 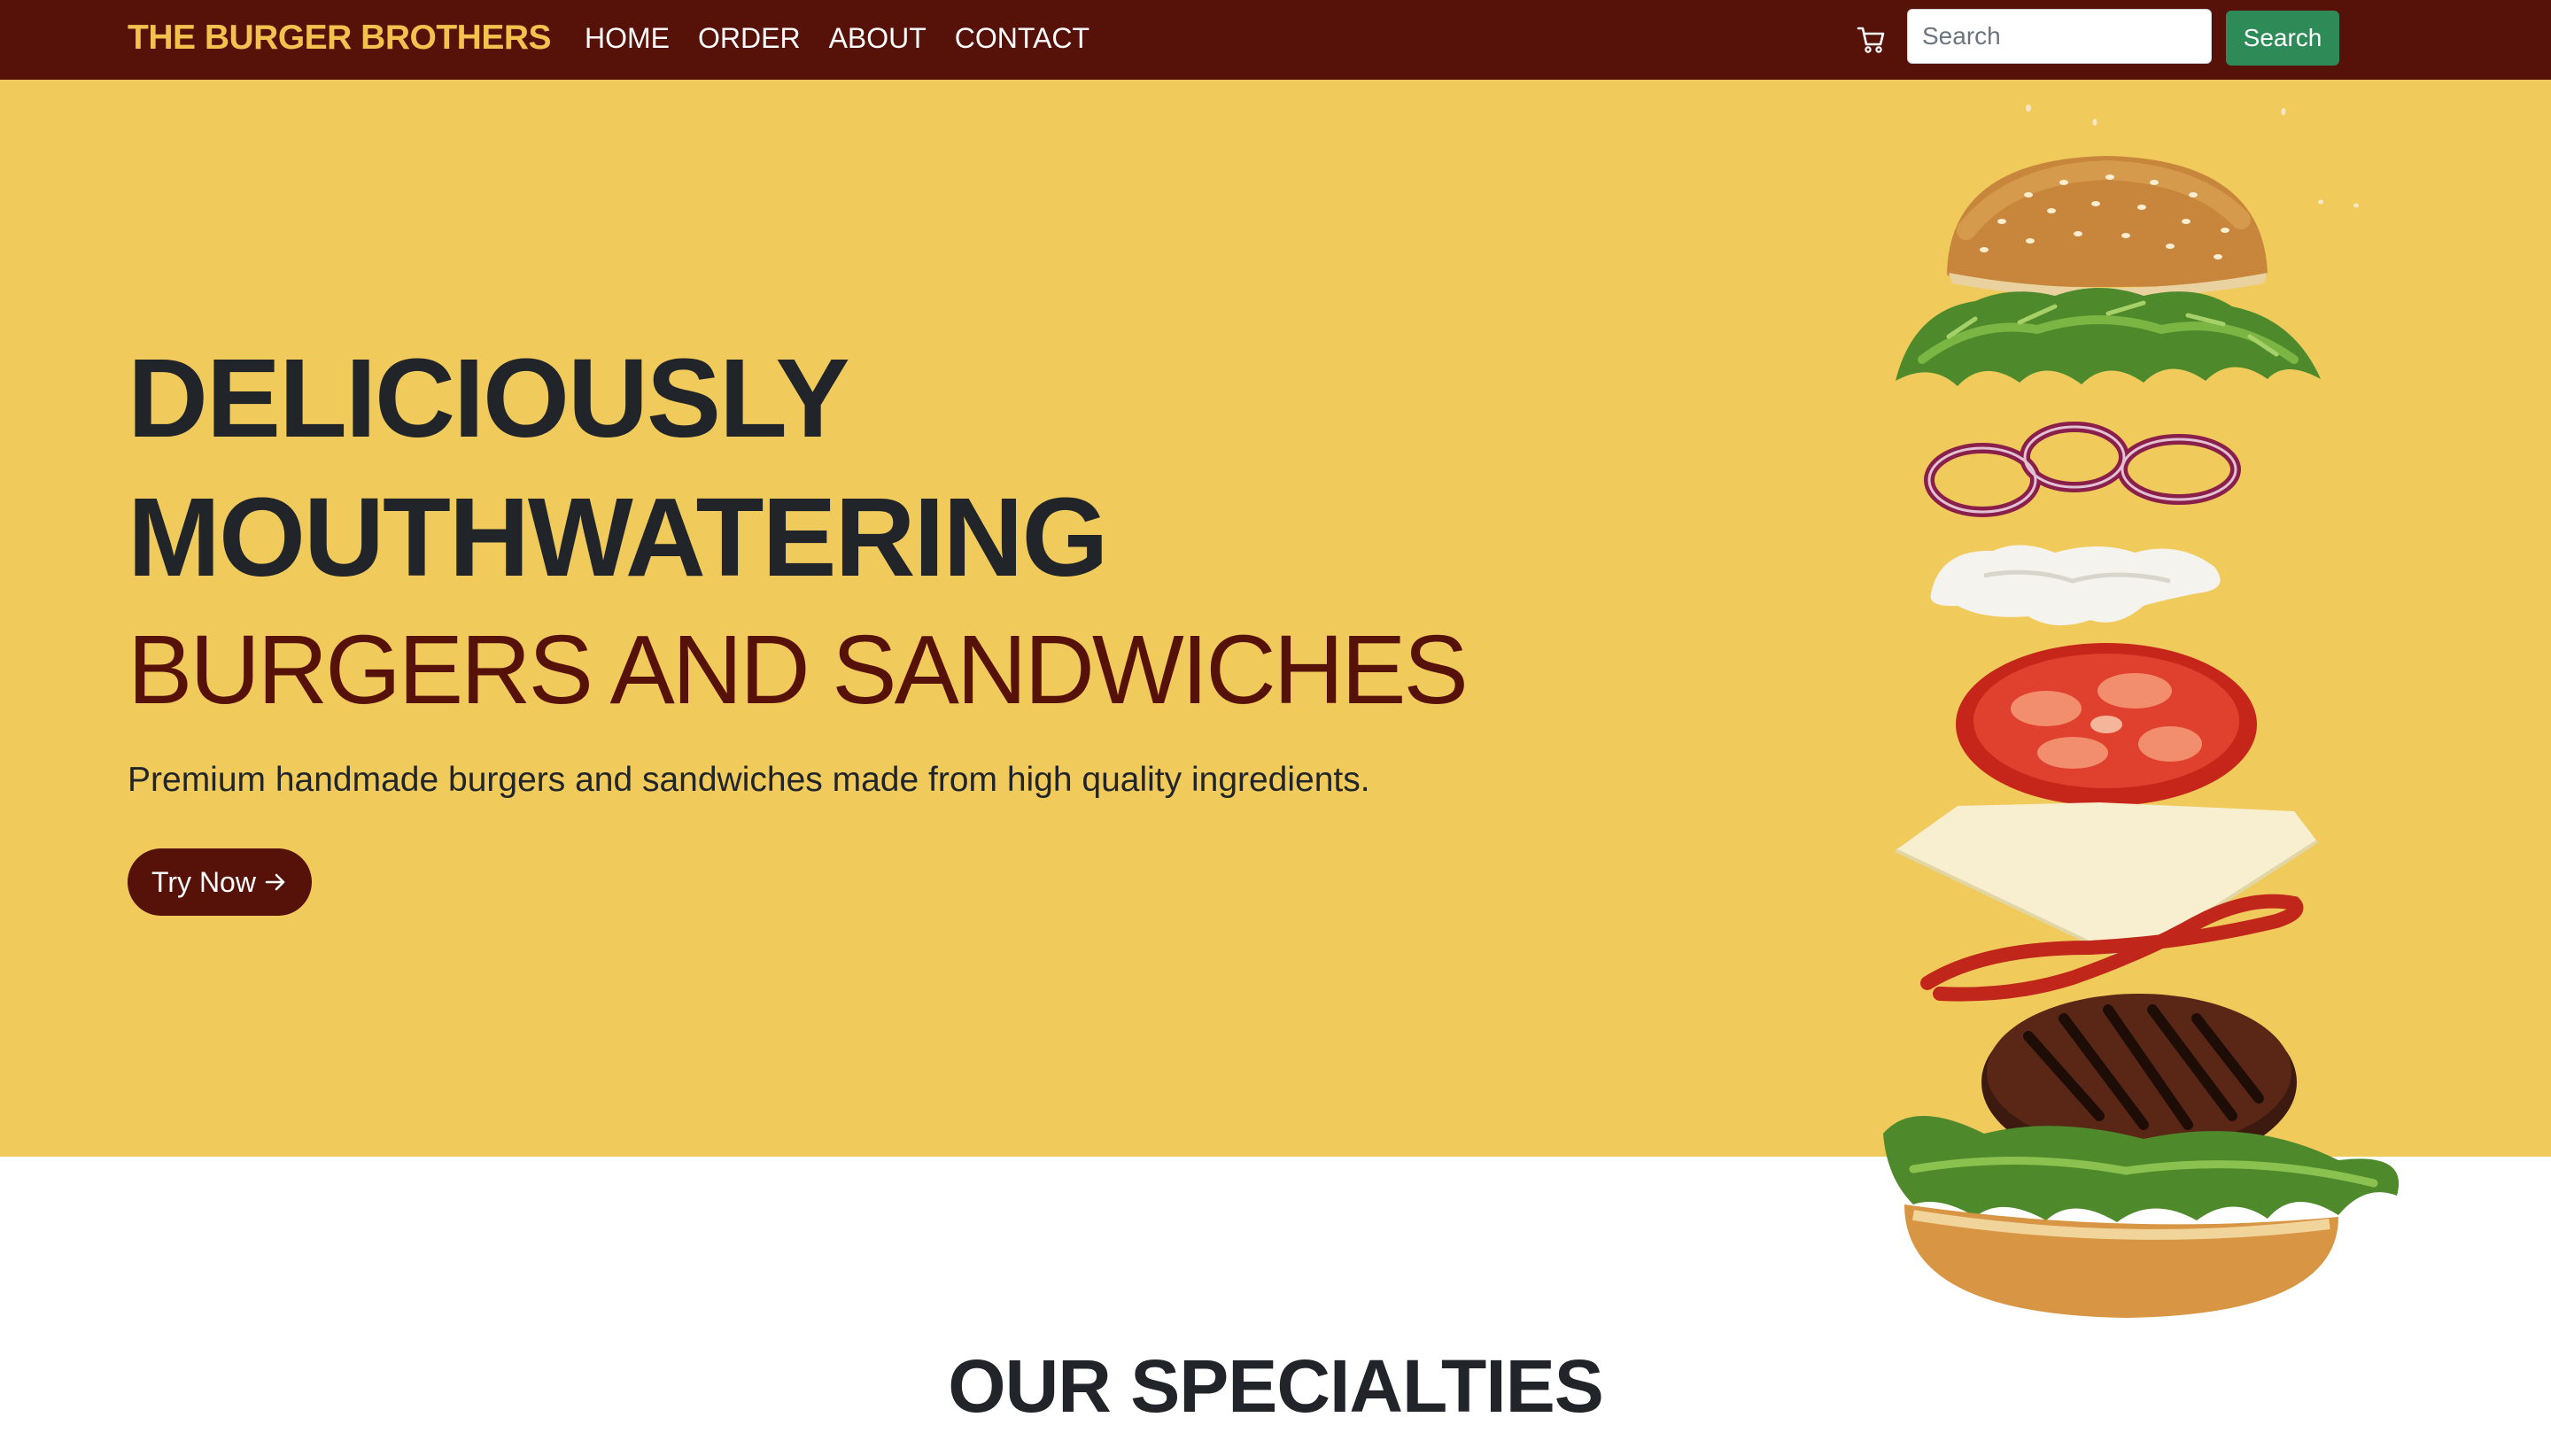 What do you see at coordinates (2108, 337) in the screenshot?
I see `top-lettuce` at bounding box center [2108, 337].